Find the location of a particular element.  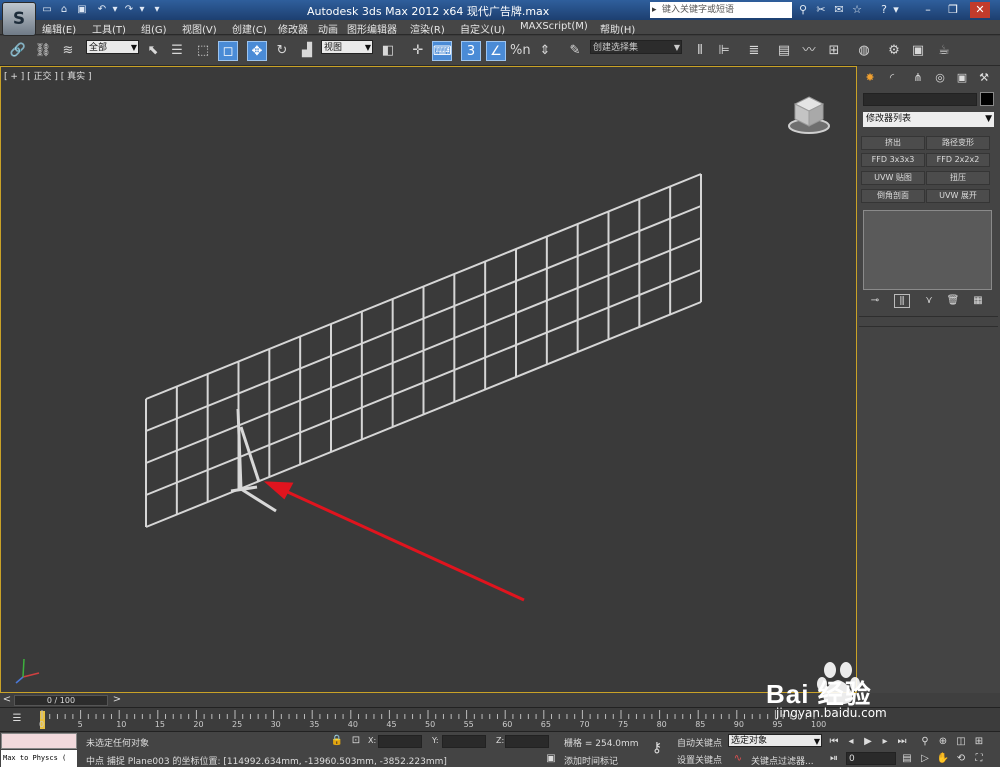

help-dropdown-icon: ▾ is located at coordinates (896, 10).